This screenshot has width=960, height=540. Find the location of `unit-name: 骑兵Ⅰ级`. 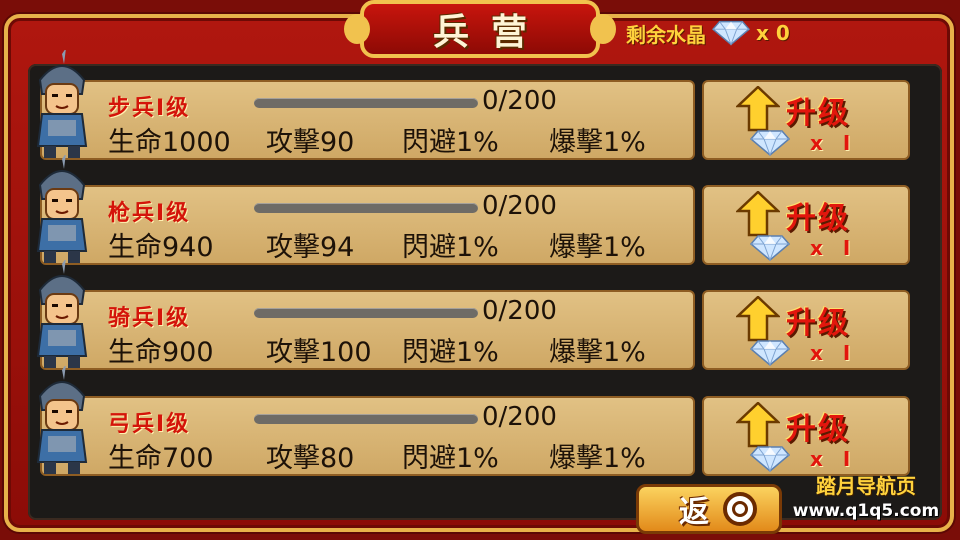

unit-name: 骑兵Ⅰ级 is located at coordinates (149, 318).